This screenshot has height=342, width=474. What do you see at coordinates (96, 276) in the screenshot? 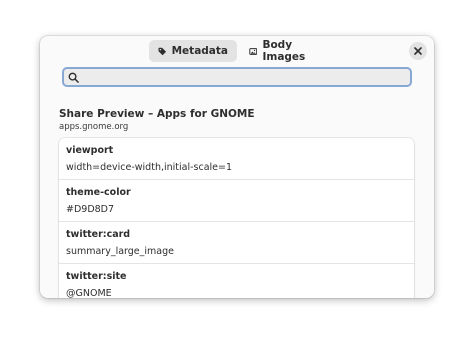
I see `metadata-key: twitter:site` at bounding box center [96, 276].